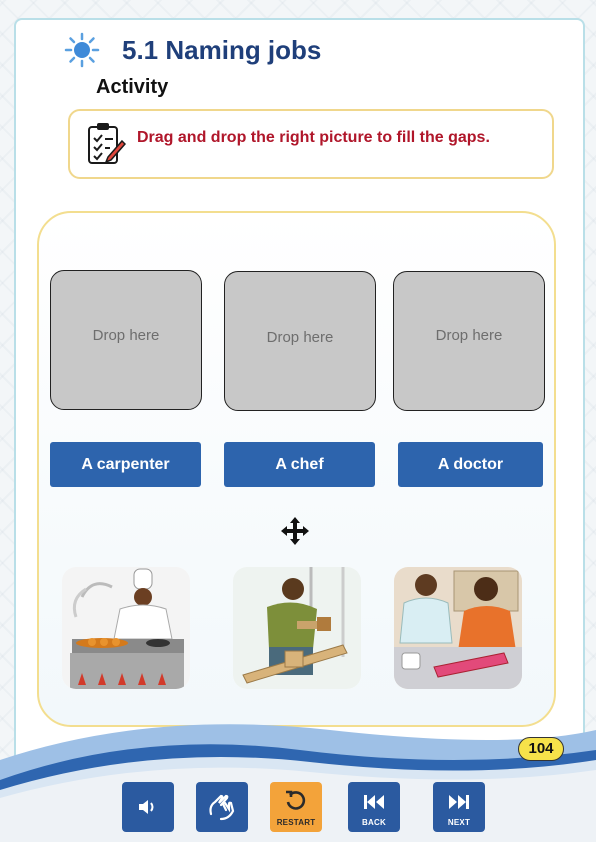 The width and height of the screenshot is (596, 842). I want to click on speaker-icon, so click(146, 807).